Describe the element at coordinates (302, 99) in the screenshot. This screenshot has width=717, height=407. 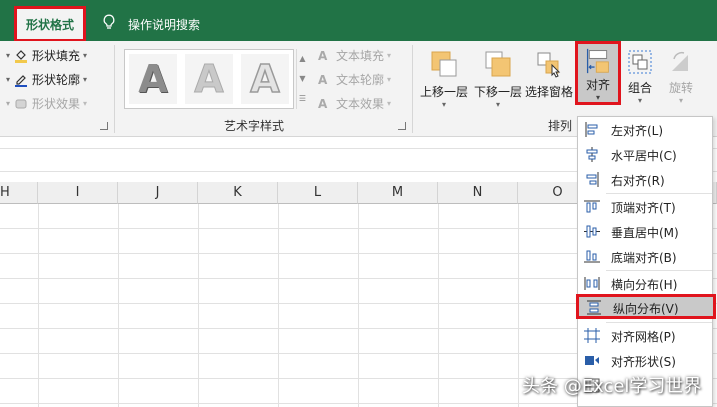
I see `gallery-more-icon: ☰` at that location.